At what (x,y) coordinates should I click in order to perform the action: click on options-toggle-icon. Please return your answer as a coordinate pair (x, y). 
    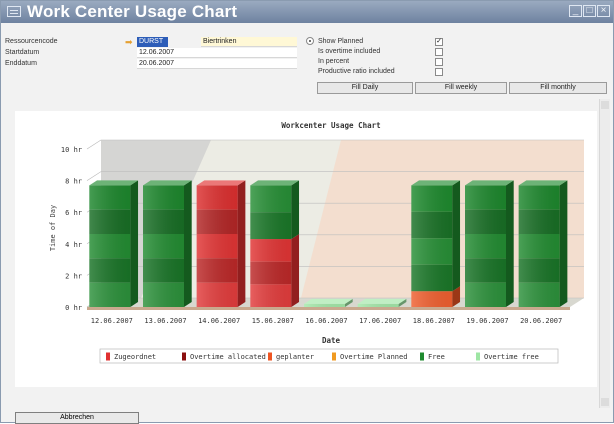
    Looking at the image, I should click on (310, 41).